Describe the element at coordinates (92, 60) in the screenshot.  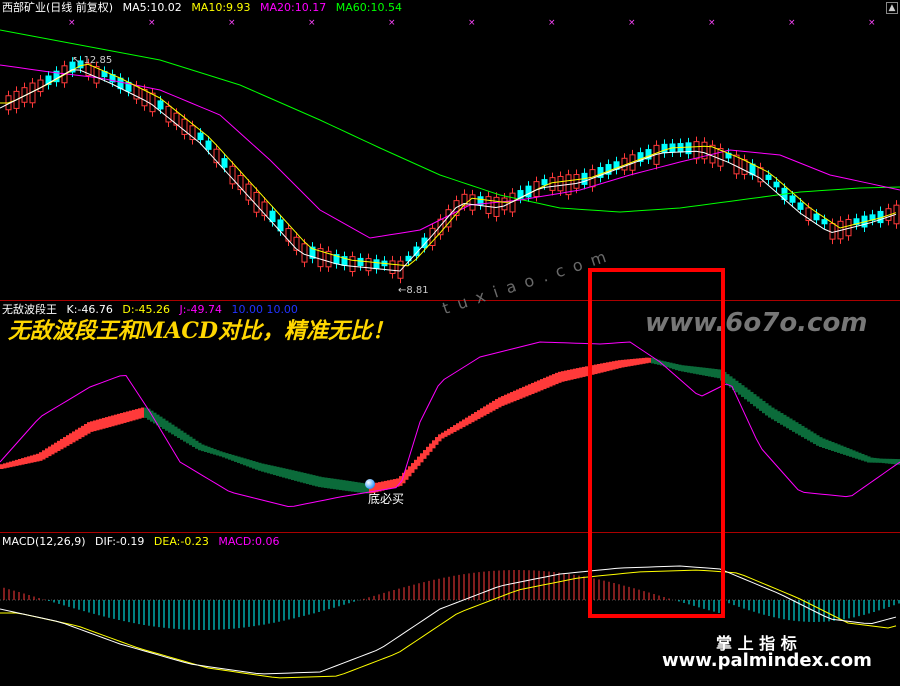
I see `high-price-marker: ↖ 12.85` at that location.